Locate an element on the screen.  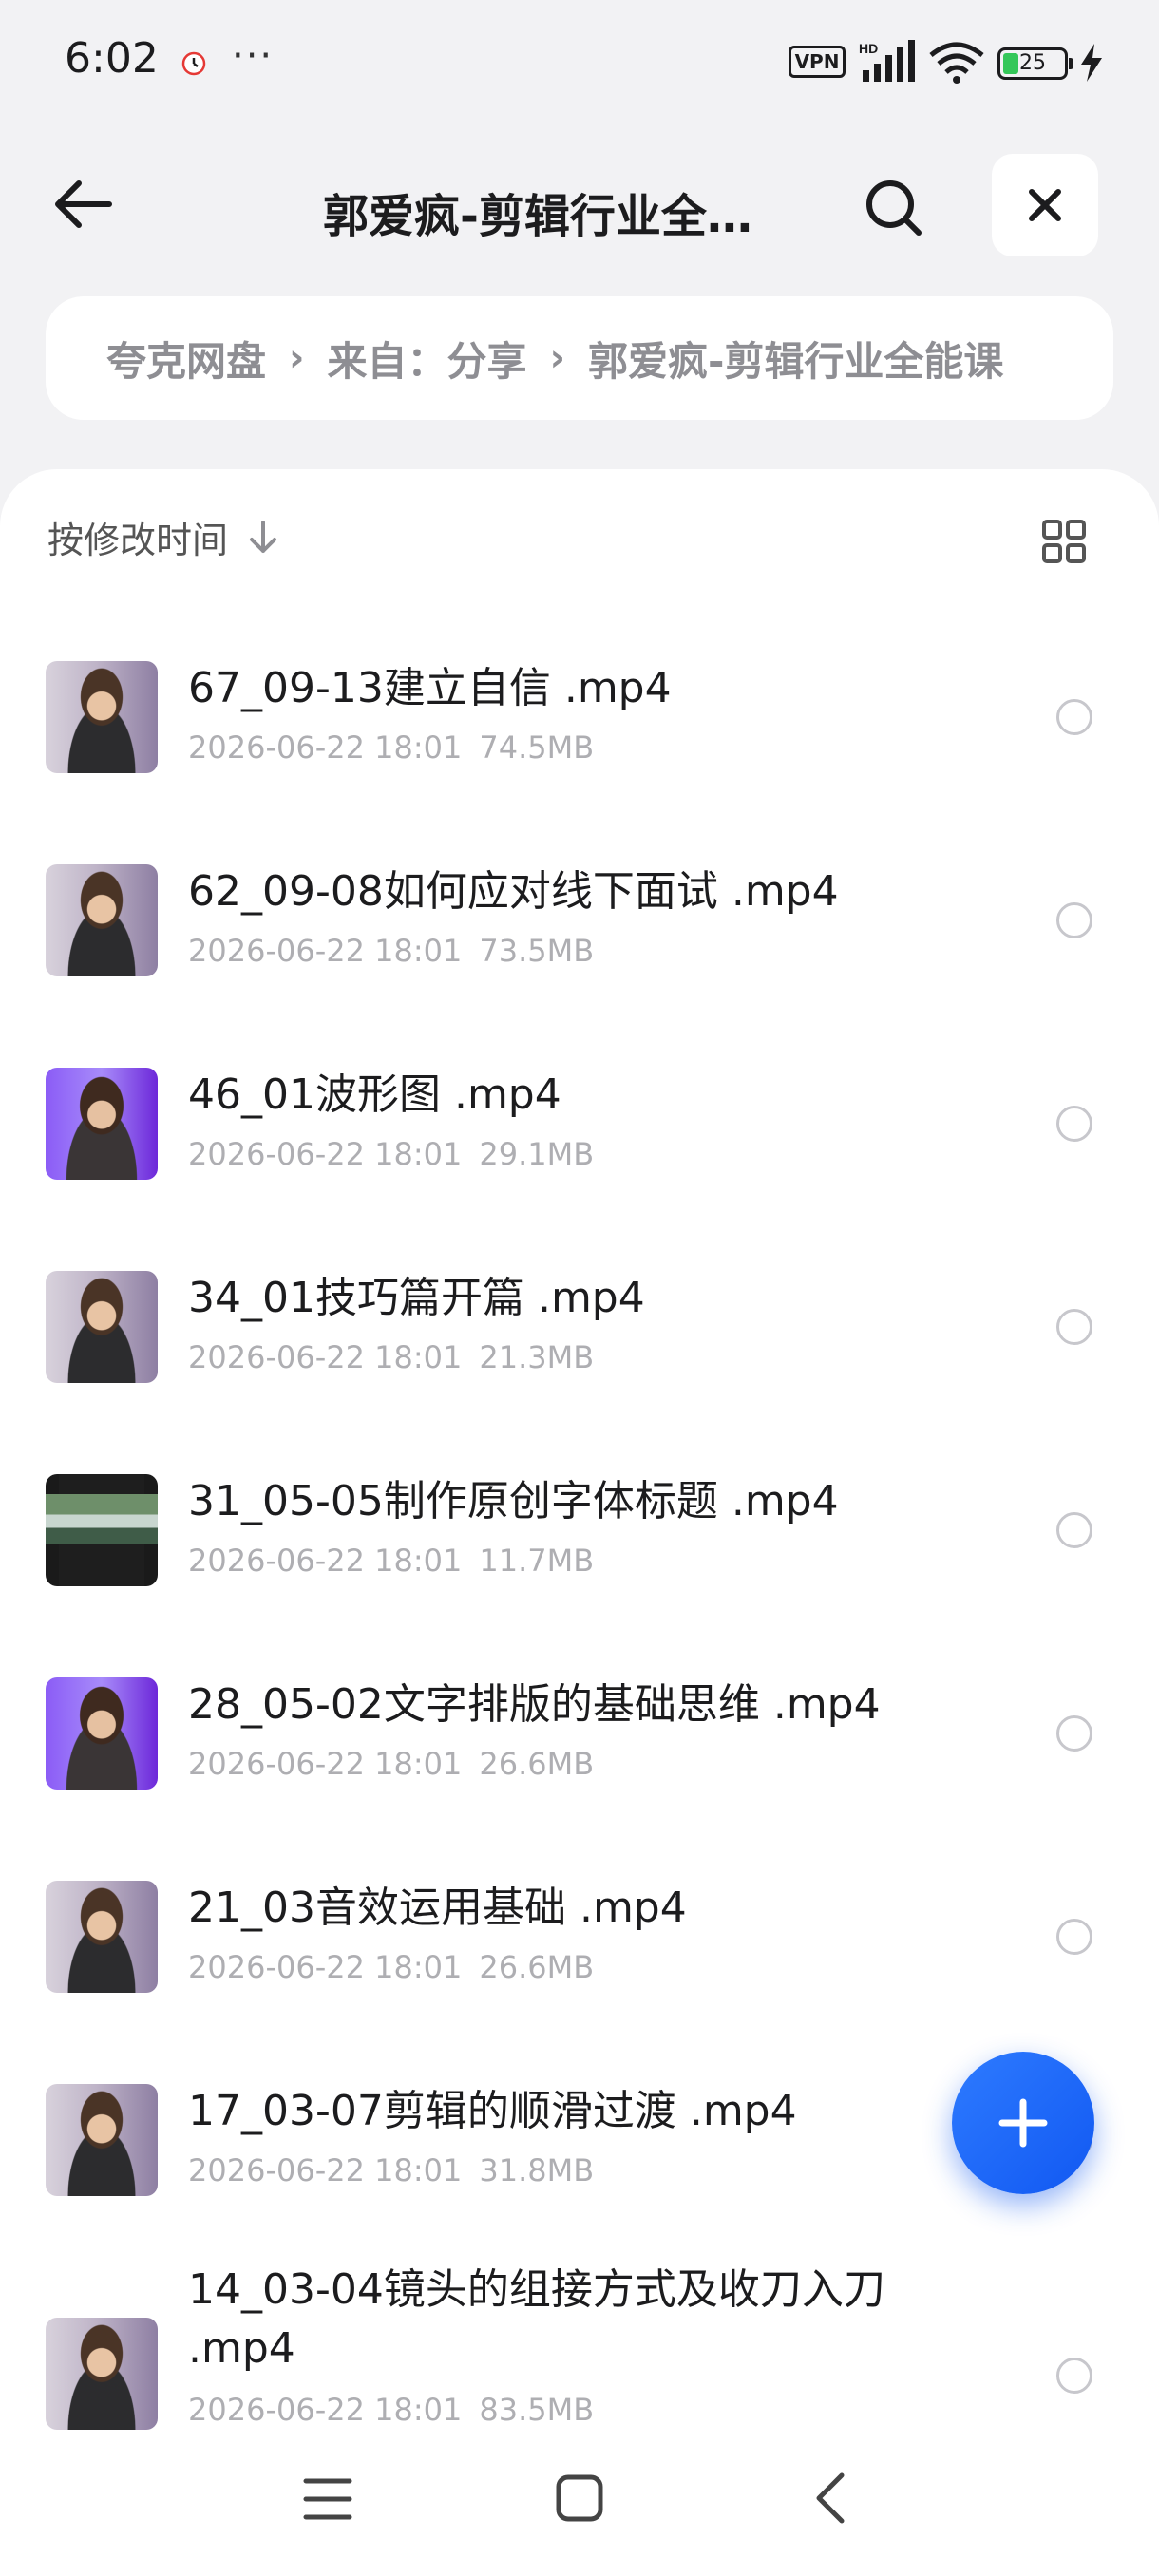
file-name: 31_05-05制作原创字体标题 .mp4 is located at coordinates (513, 1501).